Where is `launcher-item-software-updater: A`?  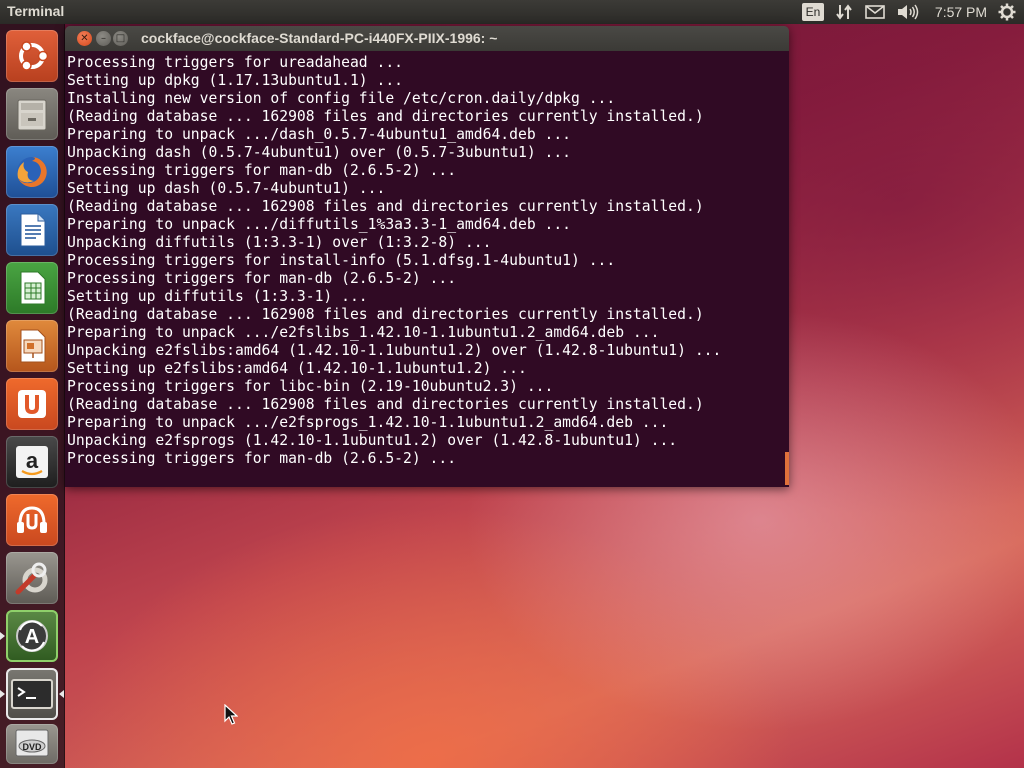
launcher-item-software-updater: A is located at coordinates (29, 636).